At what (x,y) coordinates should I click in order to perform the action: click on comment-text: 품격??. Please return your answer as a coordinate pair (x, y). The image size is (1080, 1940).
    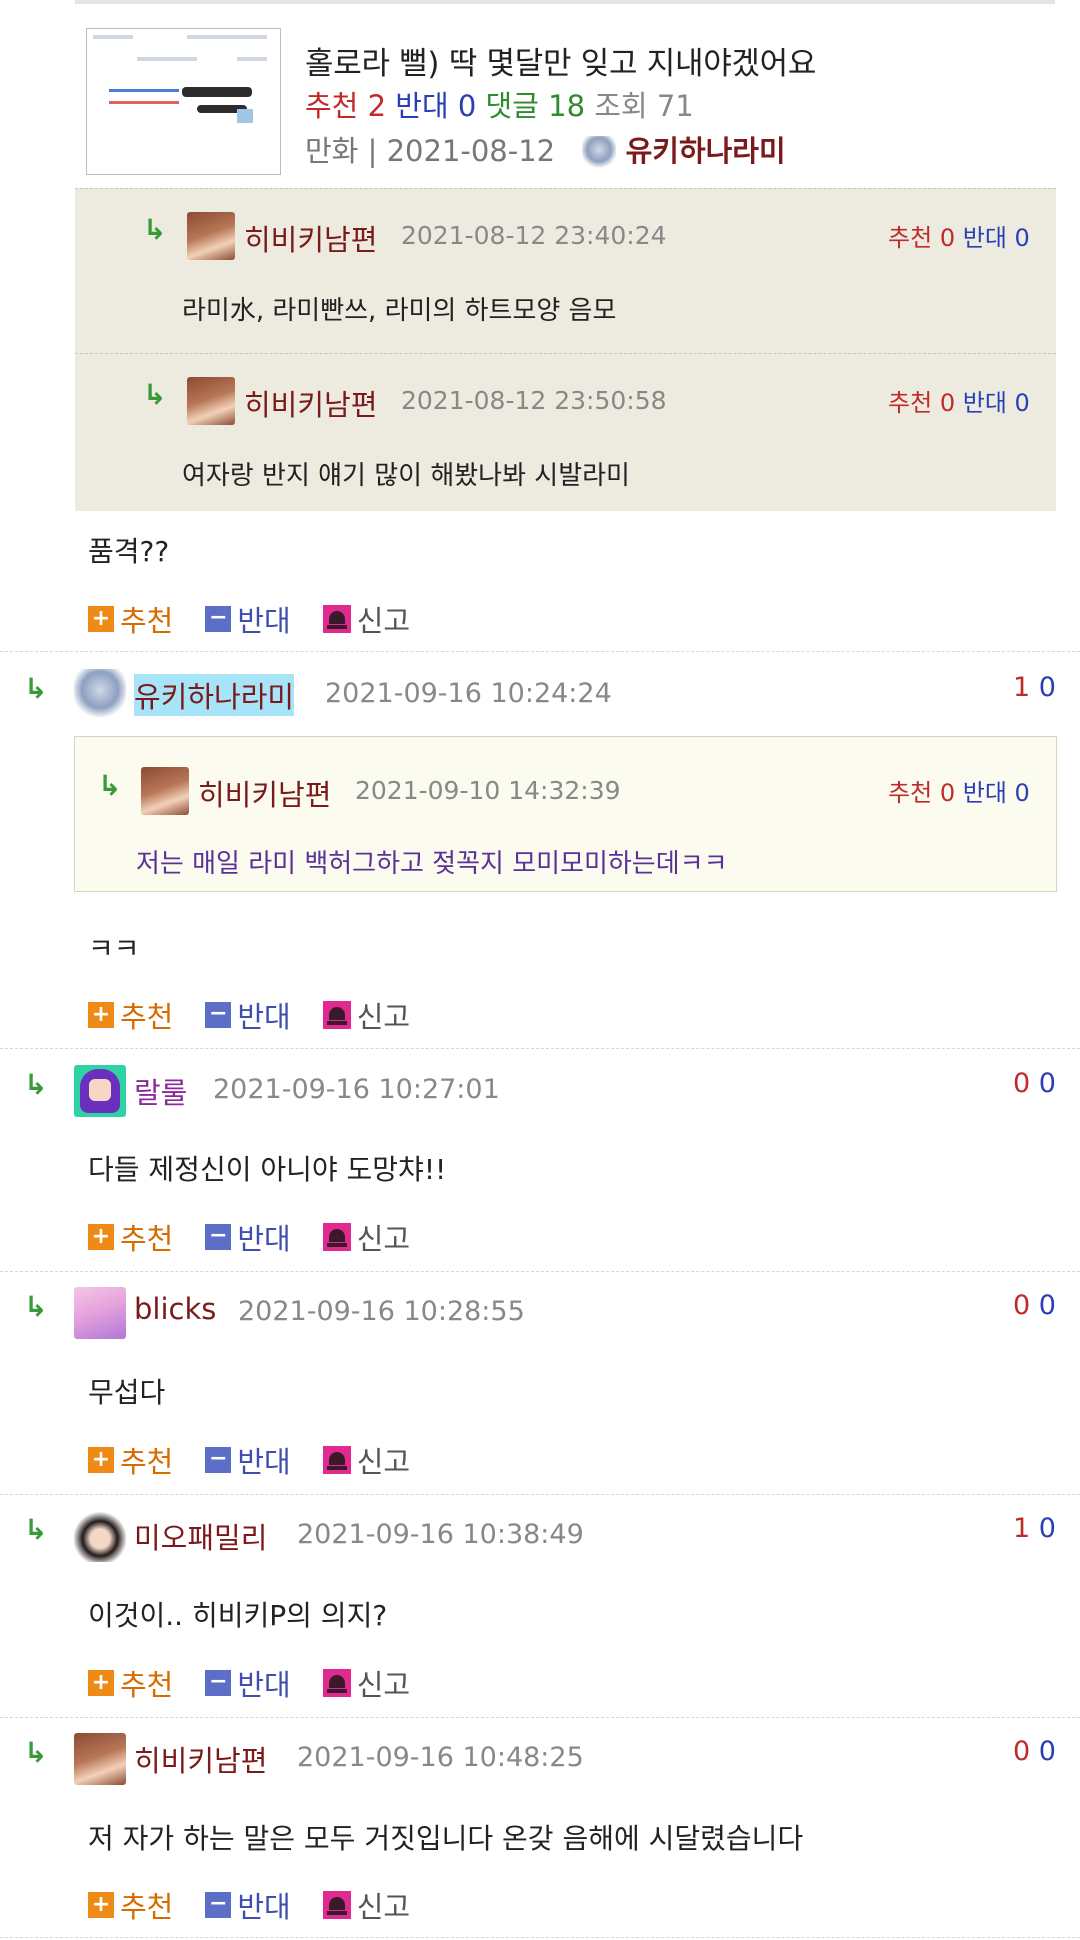
    Looking at the image, I should click on (129, 551).